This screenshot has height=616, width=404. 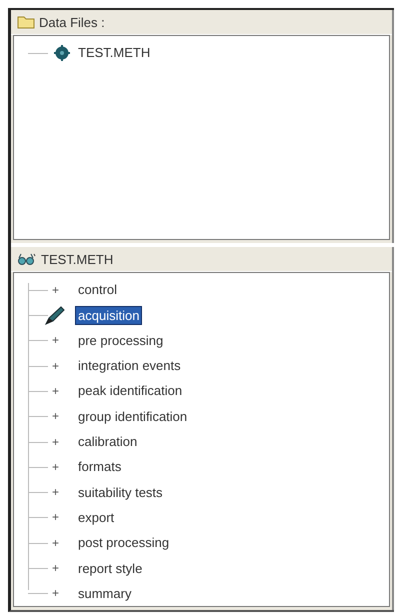 I want to click on tree-item: formats, so click(x=100, y=467).